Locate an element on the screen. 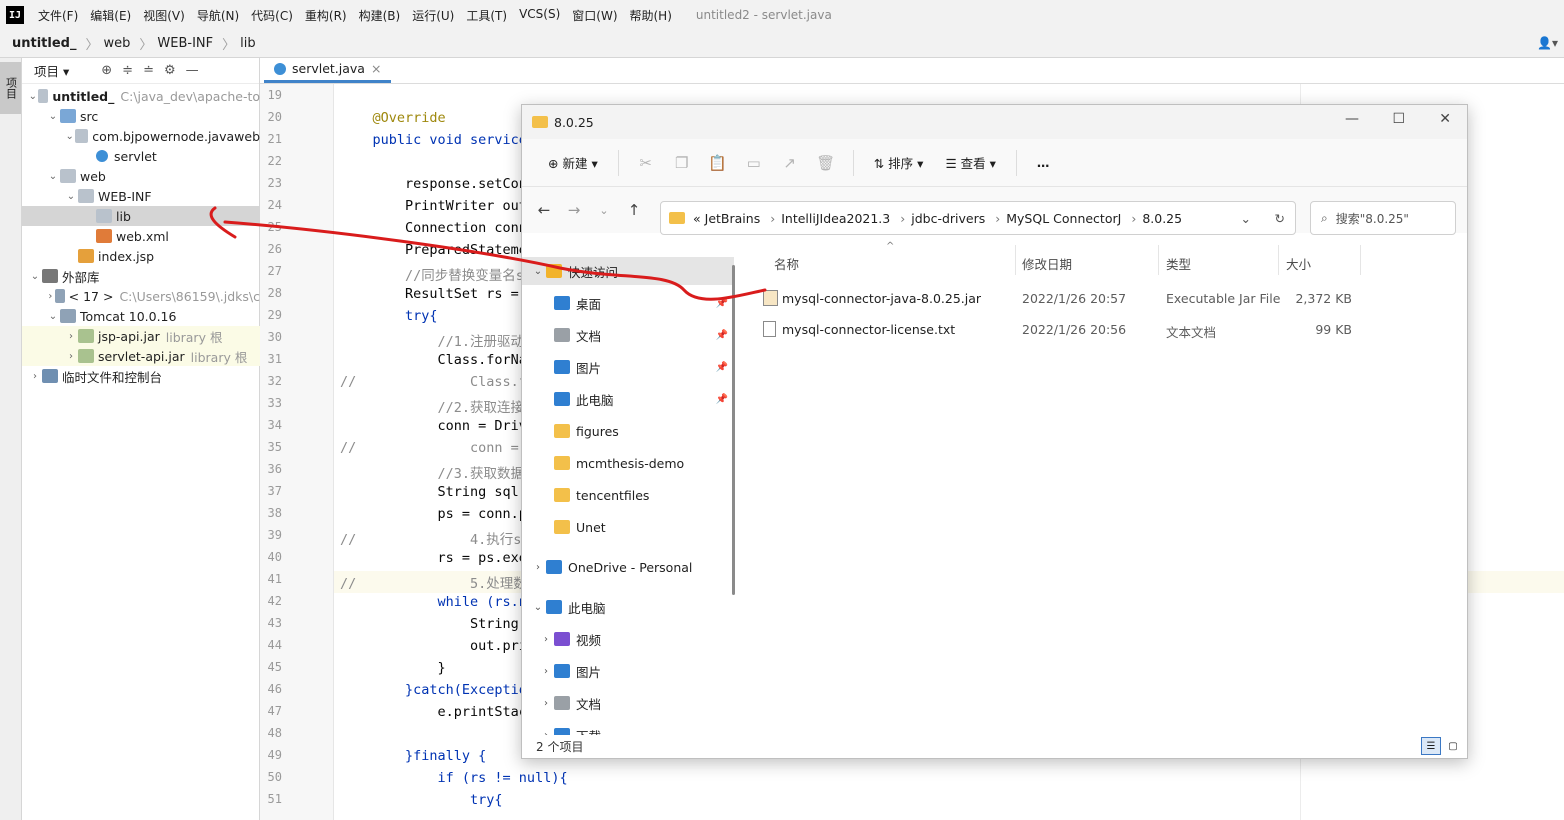 Image resolution: width=1564 pixels, height=820 pixels. nav-item: 图片 📌 is located at coordinates (628, 367).